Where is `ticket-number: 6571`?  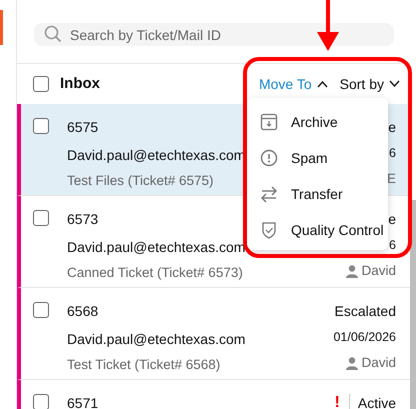
ticket-number: 6571 is located at coordinates (82, 401).